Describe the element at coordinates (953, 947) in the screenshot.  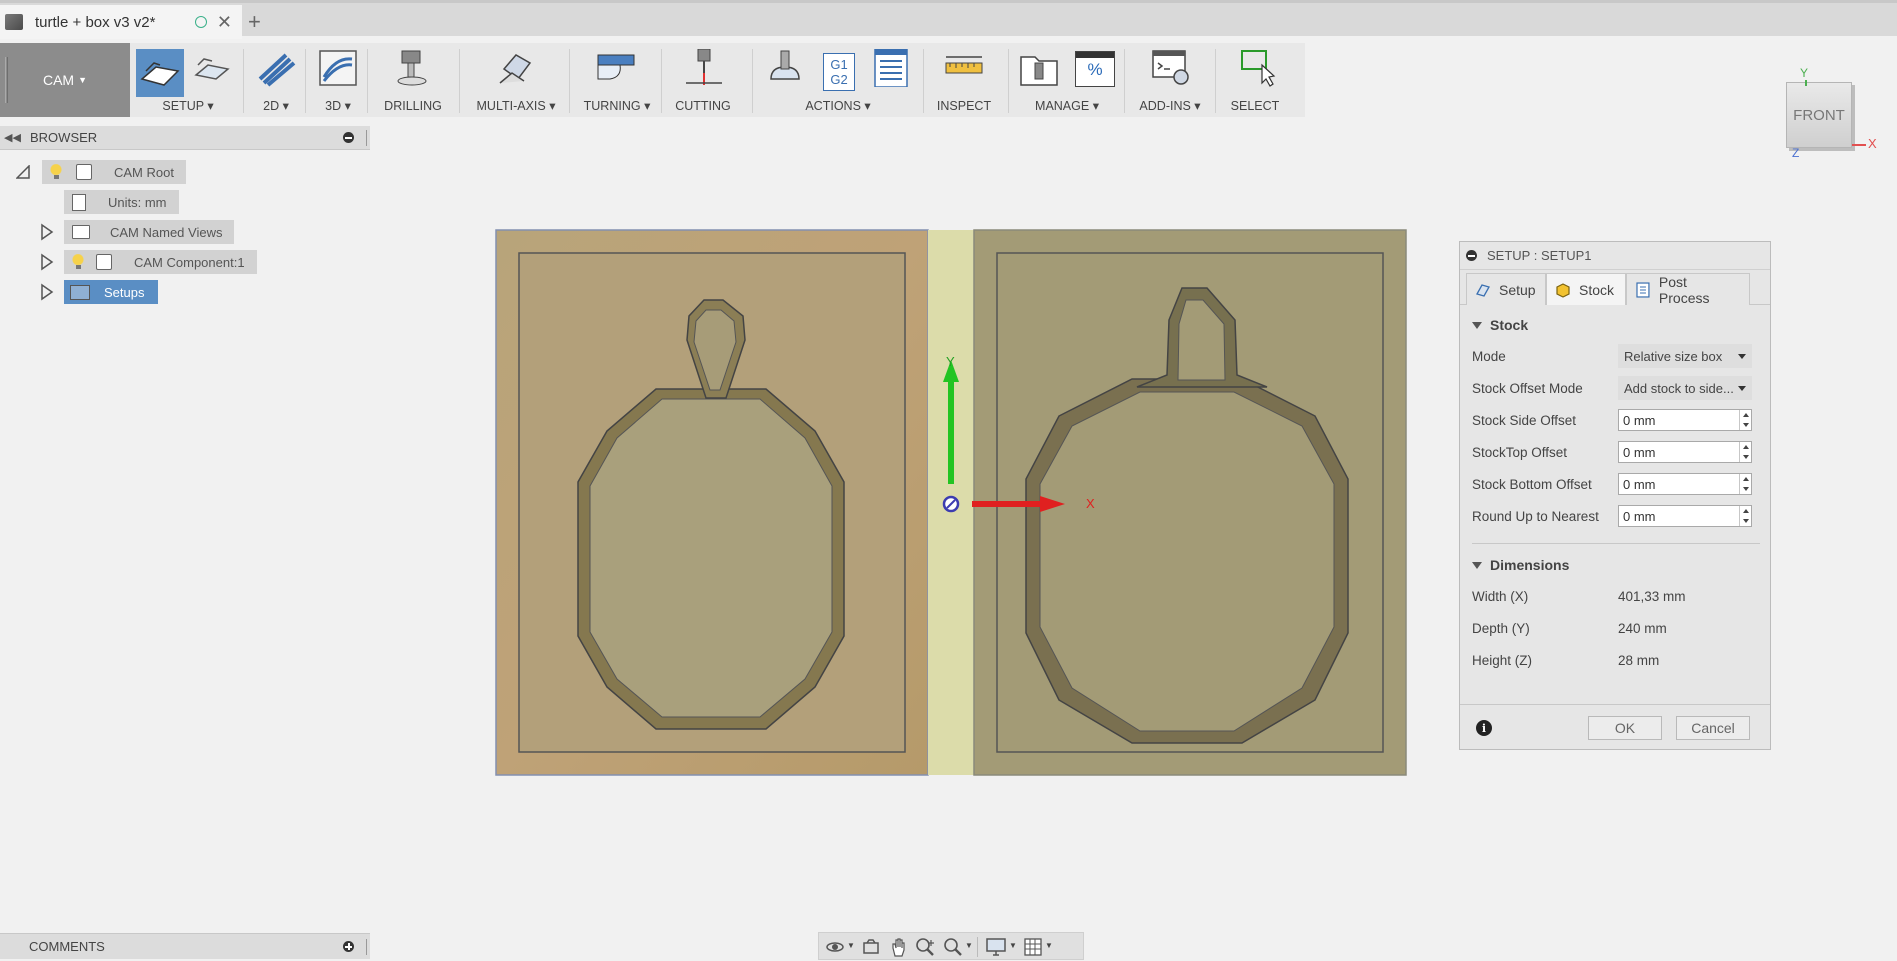
I see `fit-icon` at that location.